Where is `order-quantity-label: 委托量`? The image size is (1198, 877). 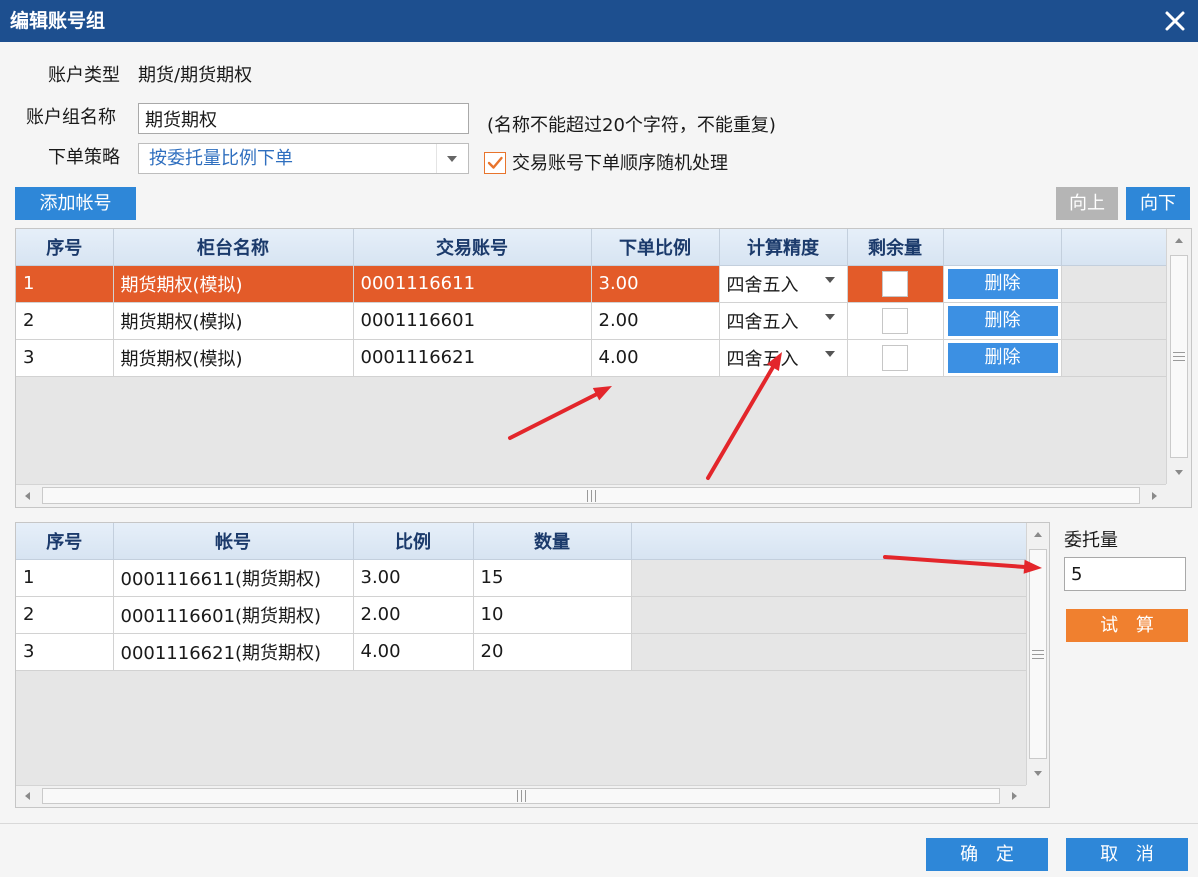
order-quantity-label: 委托量 is located at coordinates (1091, 540).